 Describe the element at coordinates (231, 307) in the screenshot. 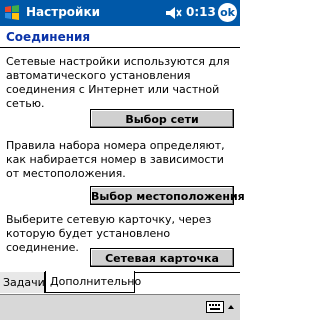

I see `caret-up-icon` at that location.